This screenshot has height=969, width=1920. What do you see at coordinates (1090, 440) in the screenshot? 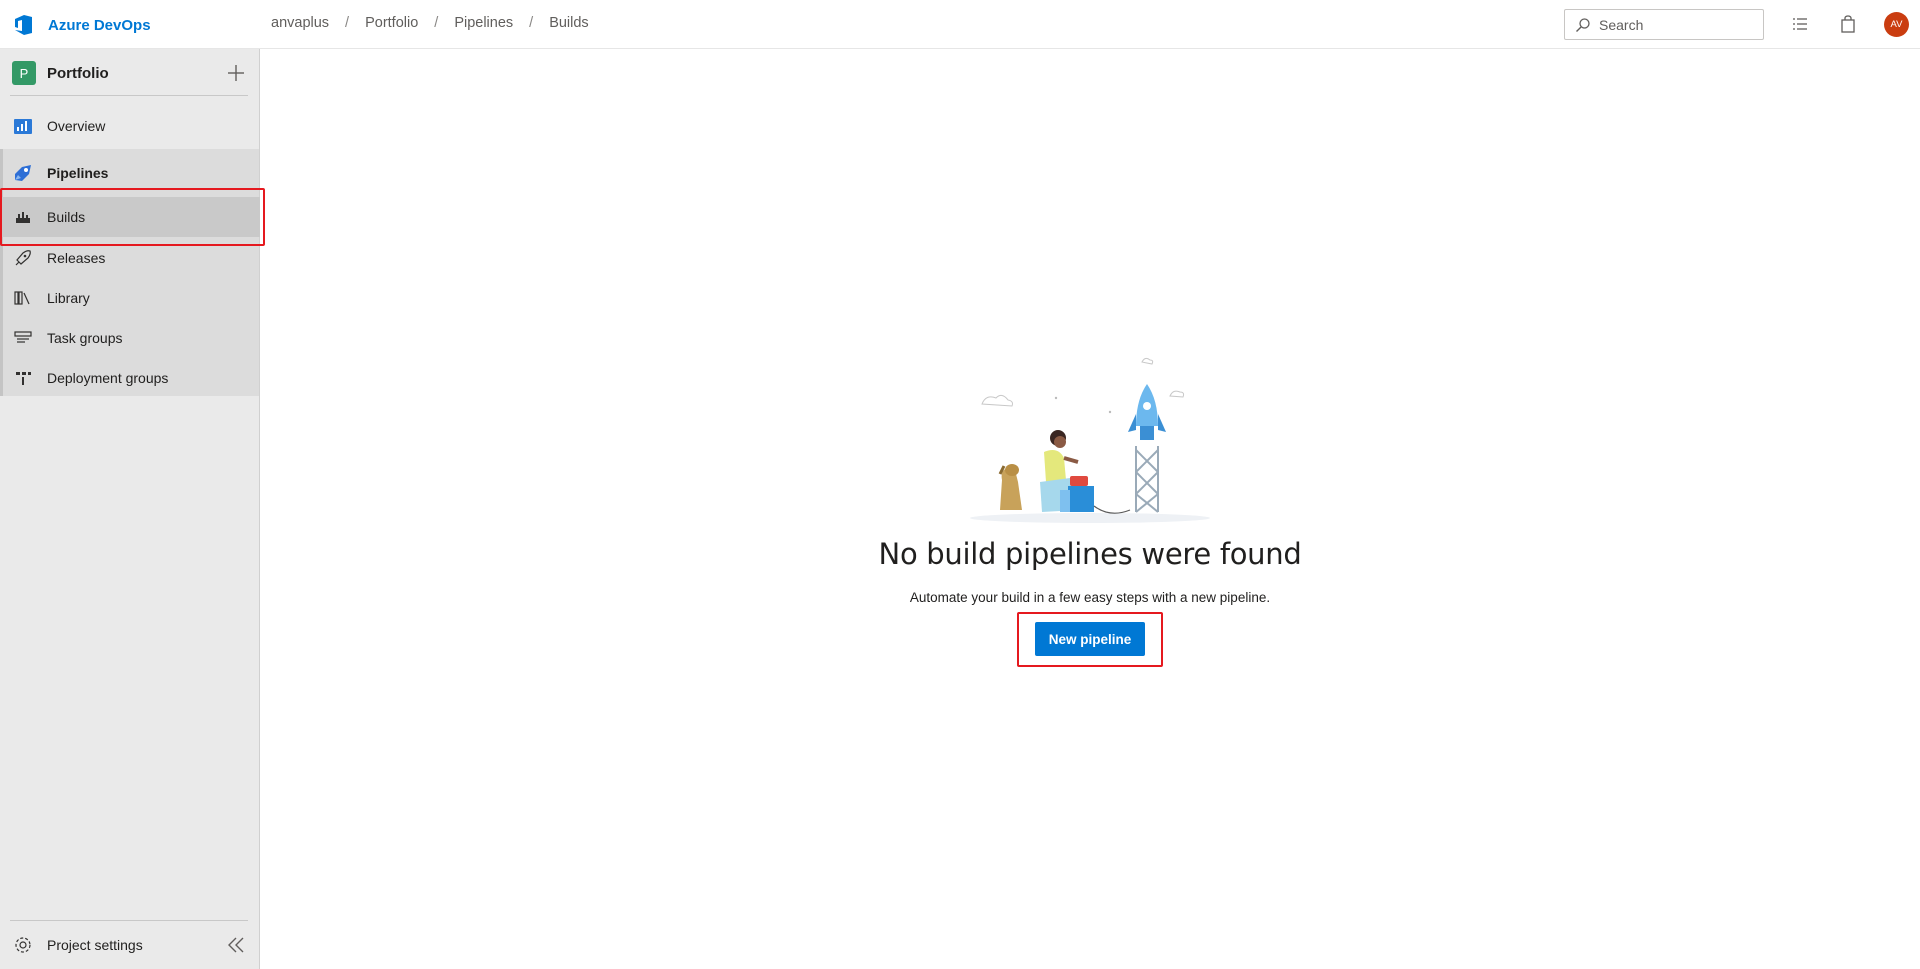
I see `empty-state-illustration` at bounding box center [1090, 440].